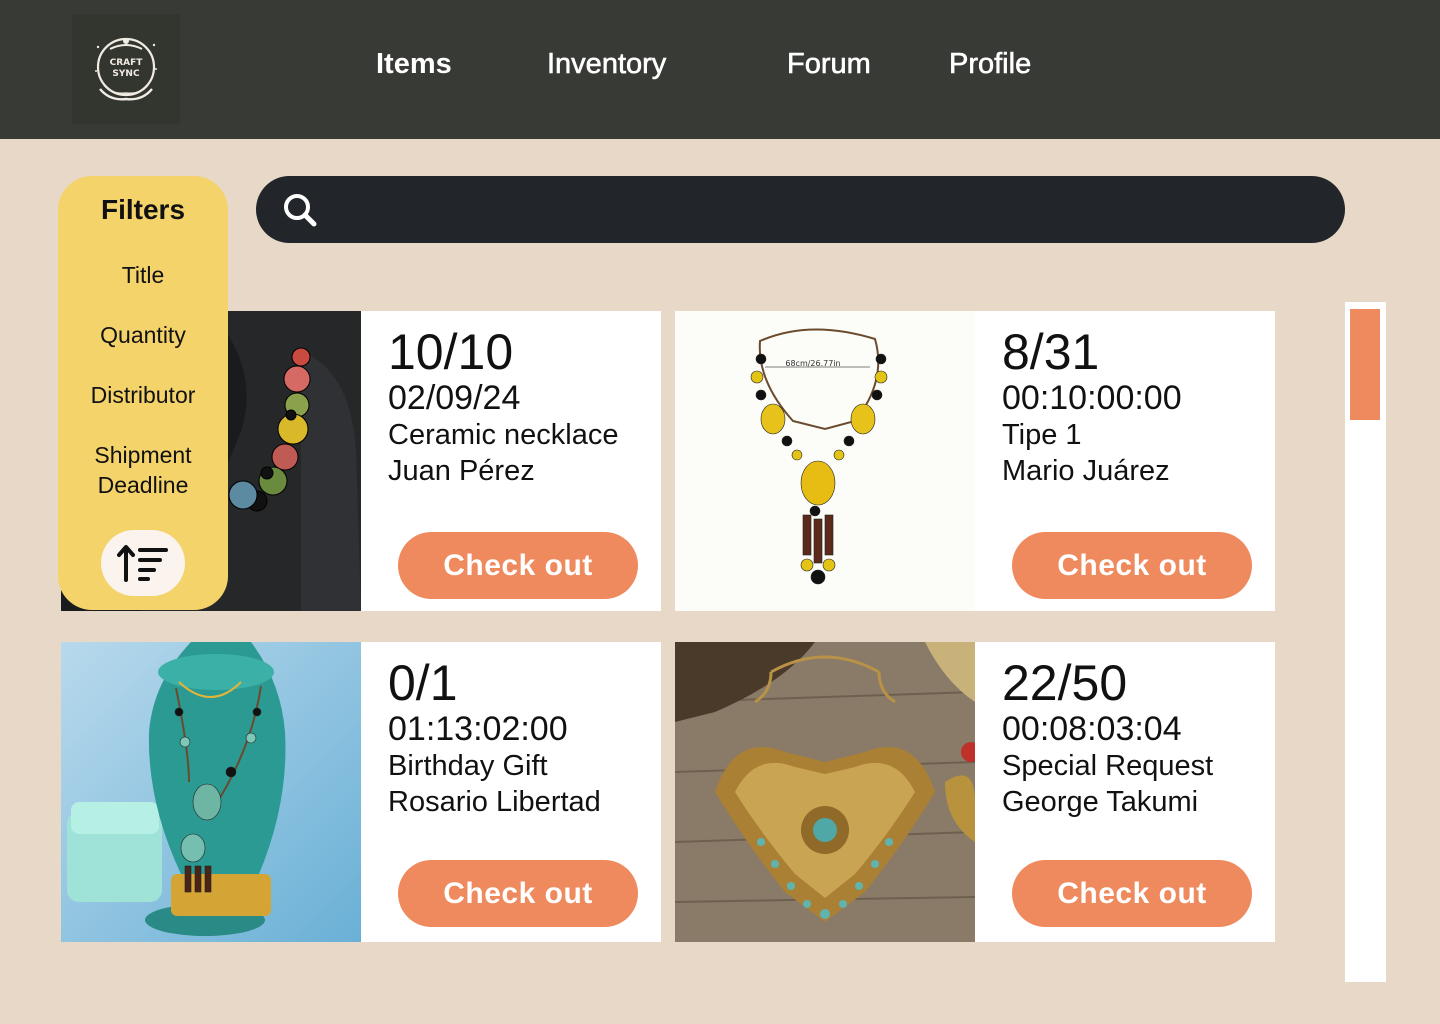  Describe the element at coordinates (1065, 683) in the screenshot. I see `item-quantity: 22/50` at that location.